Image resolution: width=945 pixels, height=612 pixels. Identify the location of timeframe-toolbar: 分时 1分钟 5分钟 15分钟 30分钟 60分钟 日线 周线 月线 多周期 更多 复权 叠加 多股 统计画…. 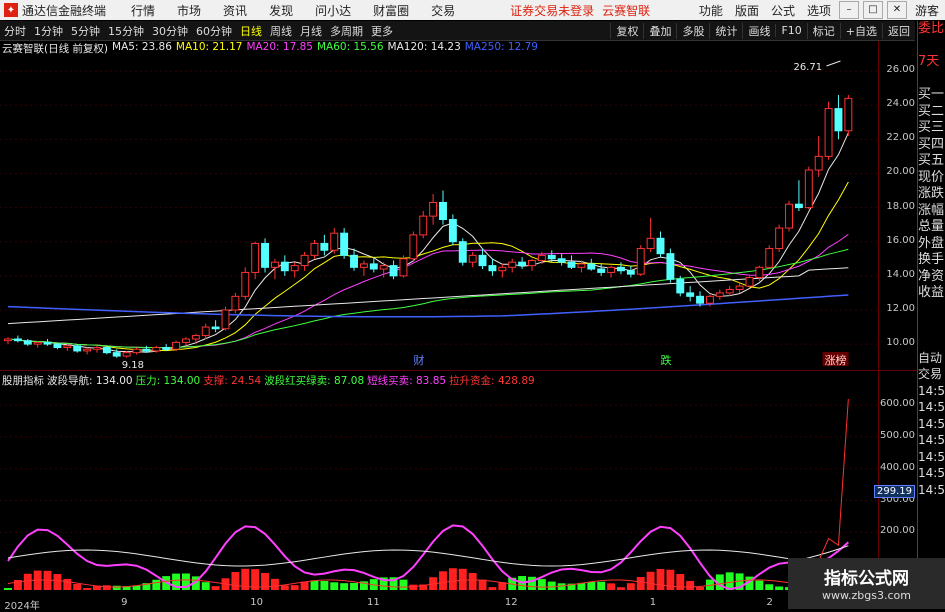
(457, 31).